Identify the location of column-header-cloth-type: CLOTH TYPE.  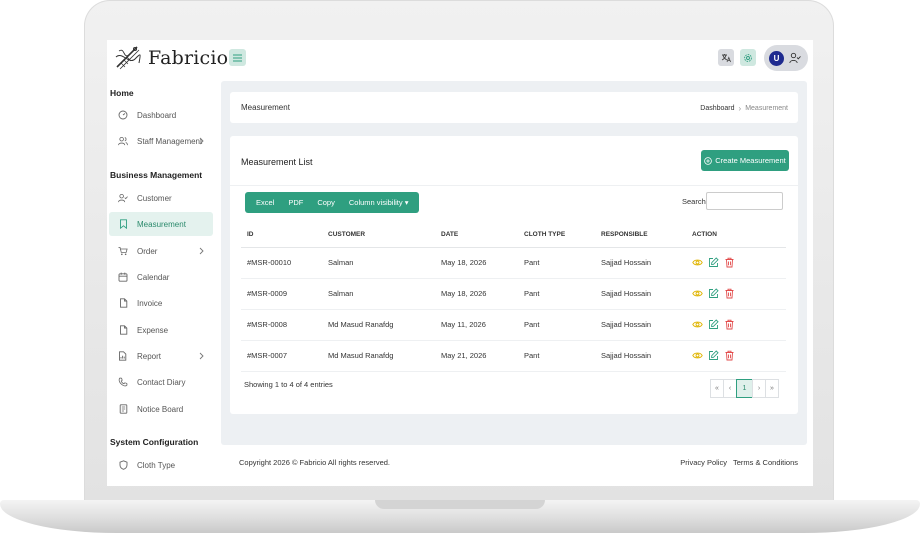
(556, 235).